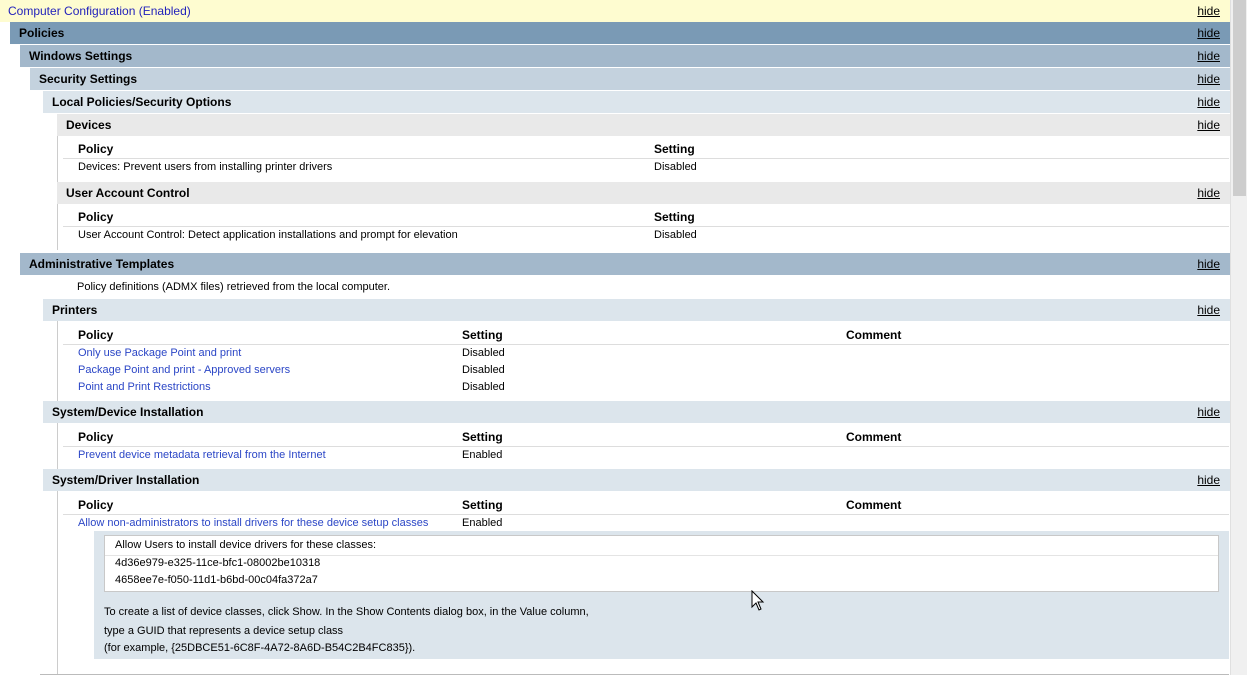 The width and height of the screenshot is (1247, 675). What do you see at coordinates (75, 310) in the screenshot?
I see `section-title-printers: Printers` at bounding box center [75, 310].